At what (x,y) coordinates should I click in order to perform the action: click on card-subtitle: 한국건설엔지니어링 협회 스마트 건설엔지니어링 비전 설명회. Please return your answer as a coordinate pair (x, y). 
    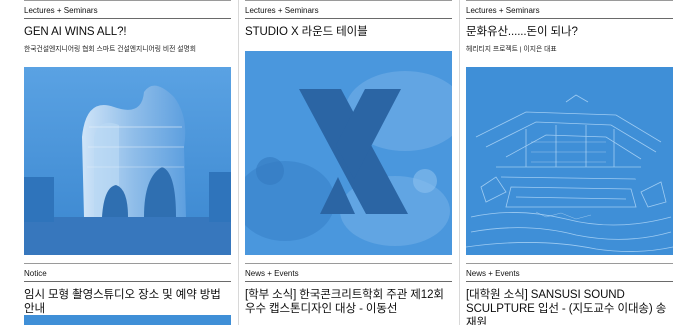
    Looking at the image, I should click on (110, 49).